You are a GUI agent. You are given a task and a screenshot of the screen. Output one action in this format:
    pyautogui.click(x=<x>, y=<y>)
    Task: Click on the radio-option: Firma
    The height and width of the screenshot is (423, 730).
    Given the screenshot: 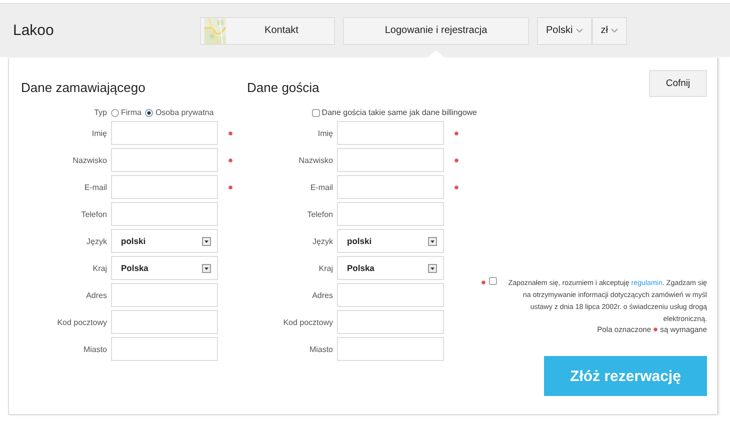 What is the action you would take?
    pyautogui.click(x=126, y=112)
    